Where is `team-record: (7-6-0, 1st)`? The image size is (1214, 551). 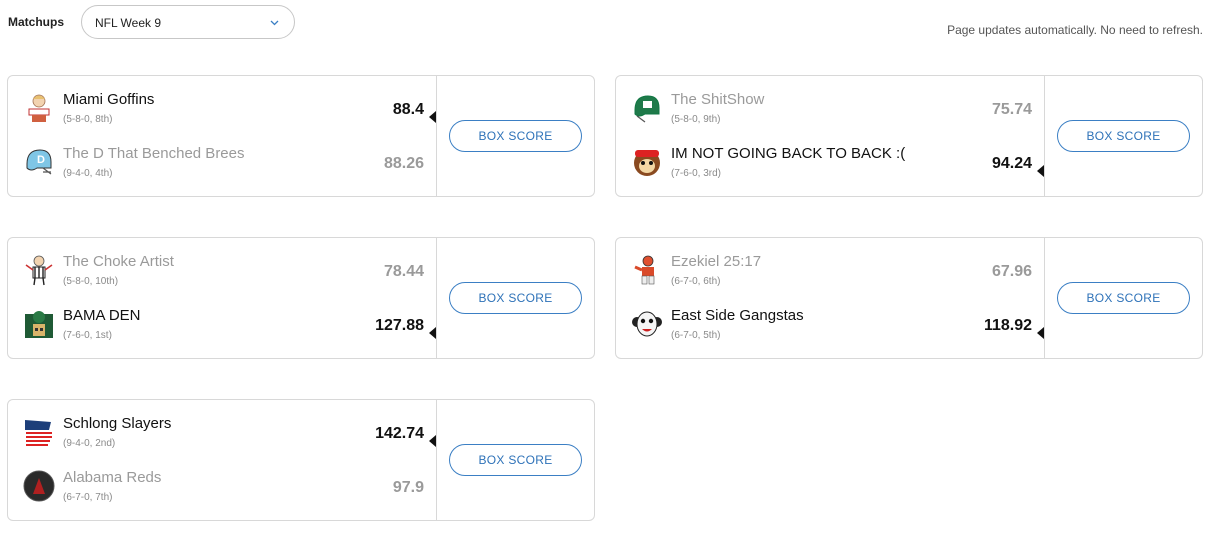
team-record: (7-6-0, 1st) is located at coordinates (87, 335).